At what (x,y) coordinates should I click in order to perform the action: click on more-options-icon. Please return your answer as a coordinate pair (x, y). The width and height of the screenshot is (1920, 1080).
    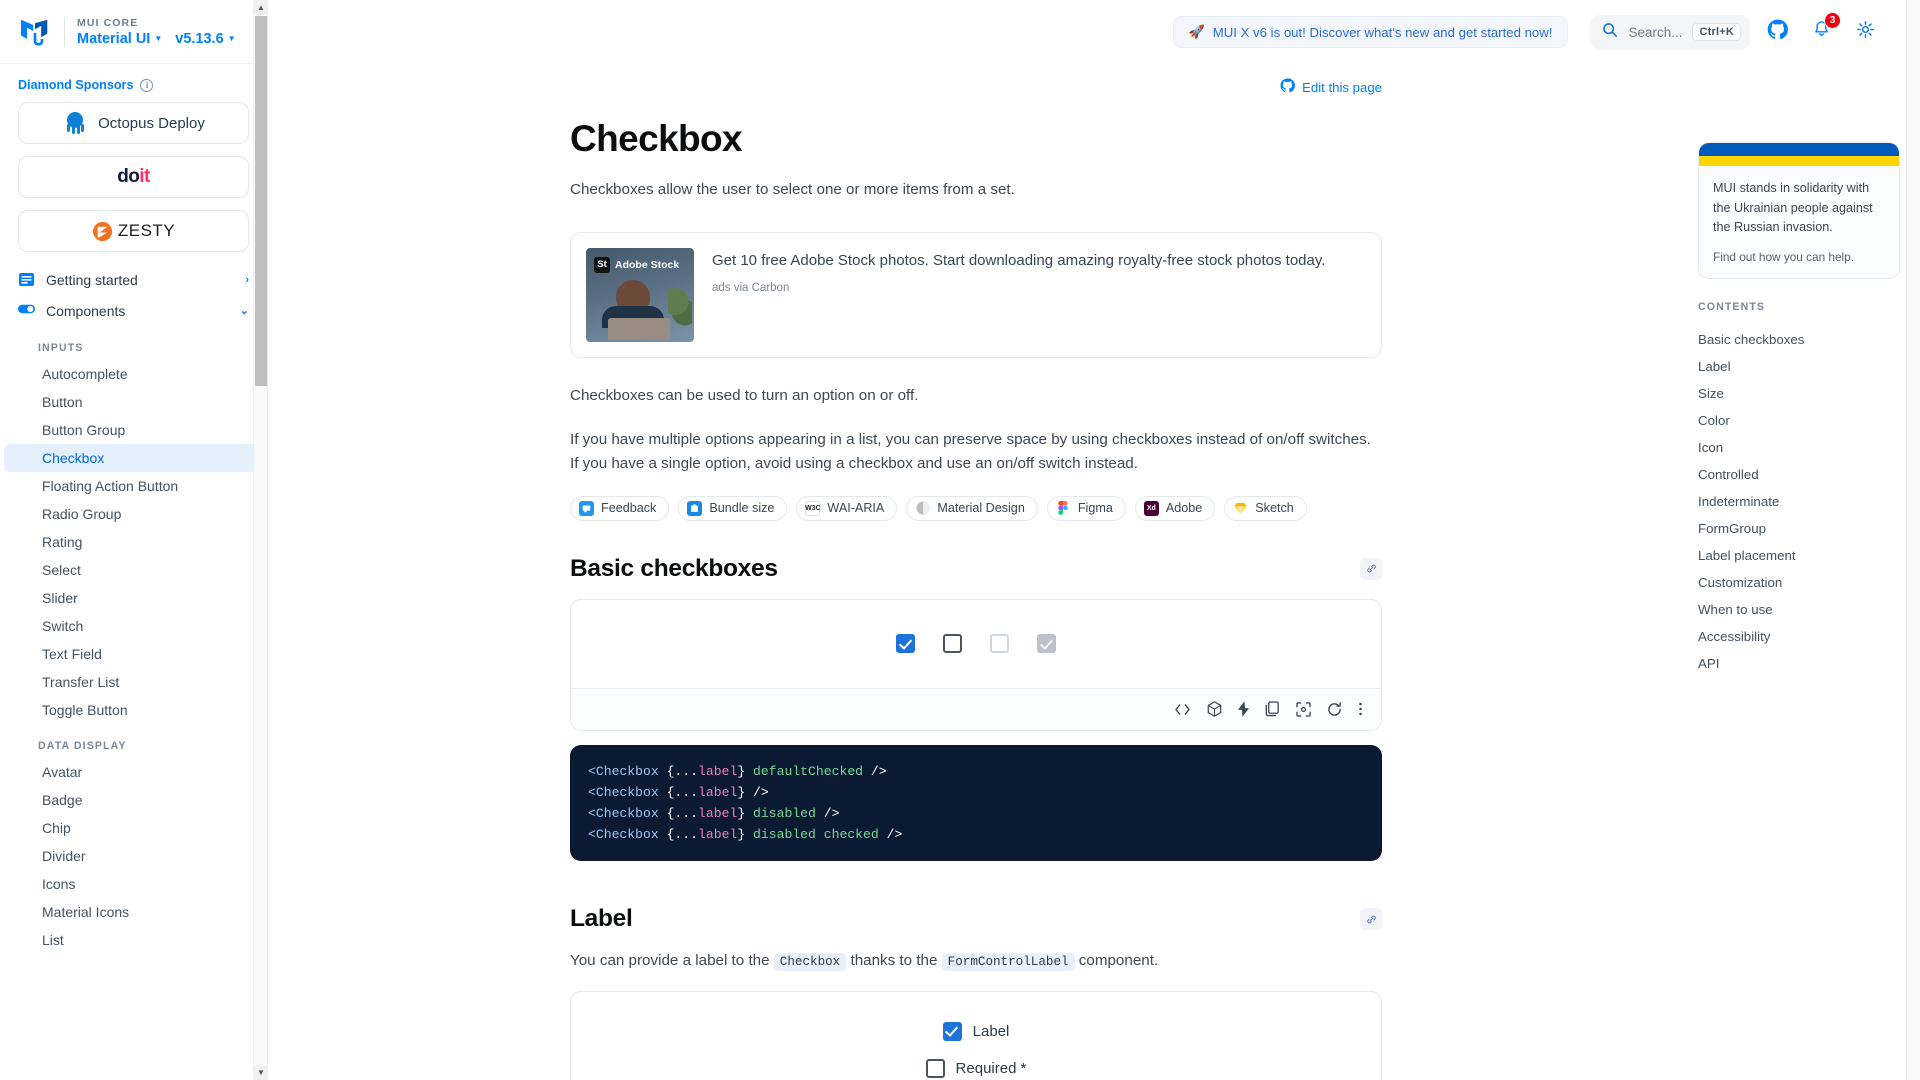
    Looking at the image, I should click on (1360, 709).